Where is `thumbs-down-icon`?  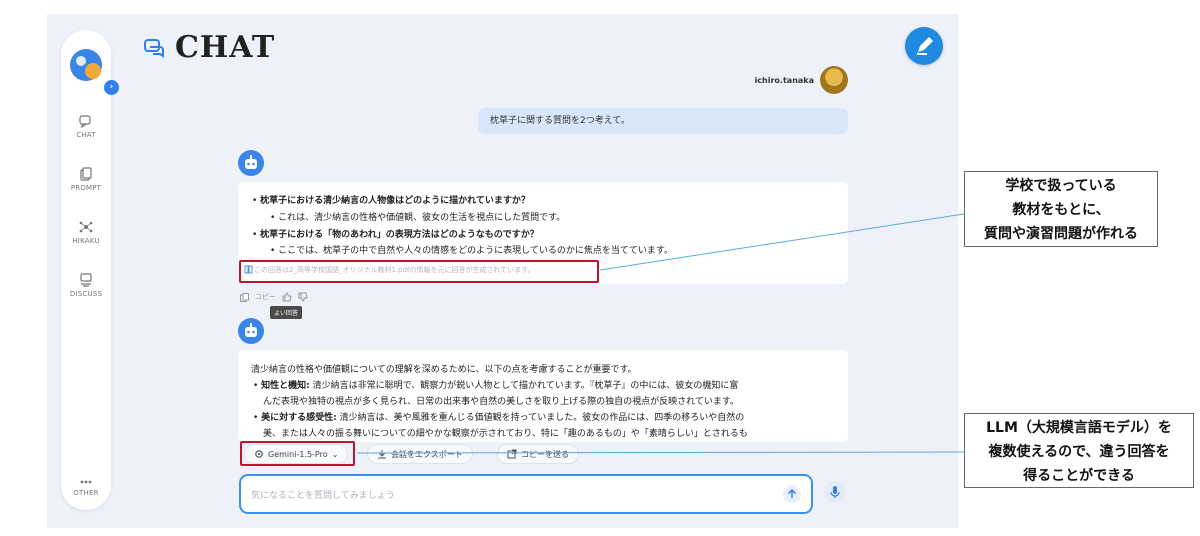
thumbs-down-icon is located at coordinates (303, 297).